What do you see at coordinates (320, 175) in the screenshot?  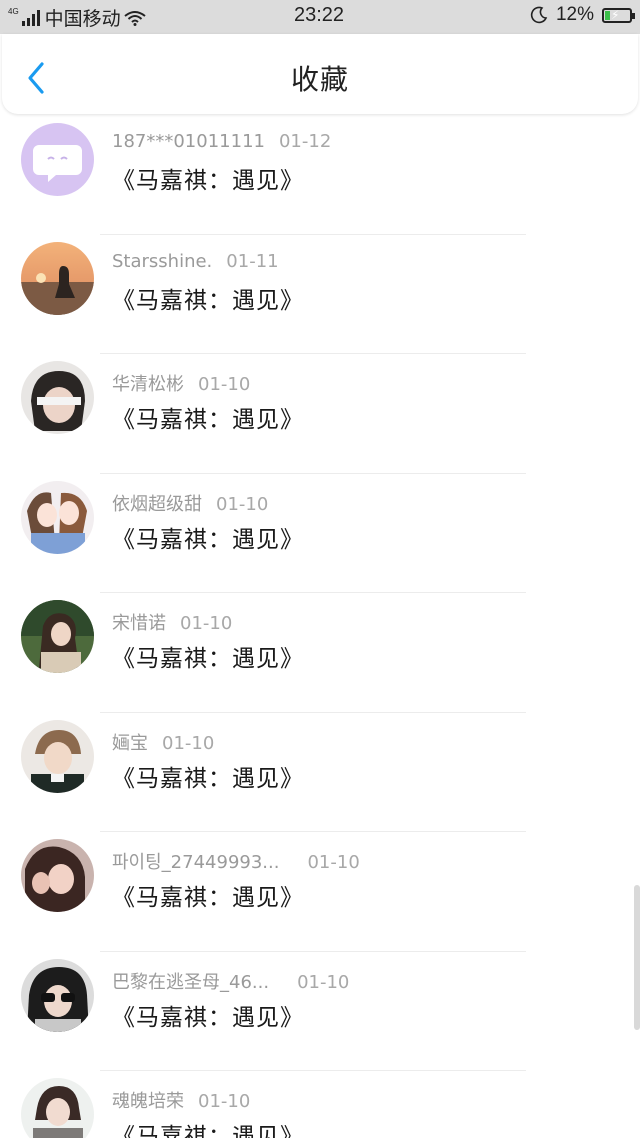 I see `list-item: 187***01011111 01-12 《马嘉祺：遇见》` at bounding box center [320, 175].